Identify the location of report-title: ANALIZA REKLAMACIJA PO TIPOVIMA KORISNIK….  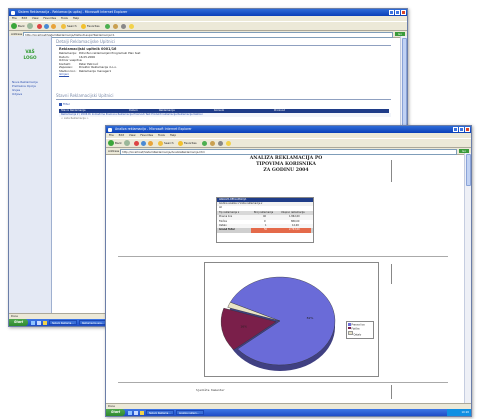
(286, 165).